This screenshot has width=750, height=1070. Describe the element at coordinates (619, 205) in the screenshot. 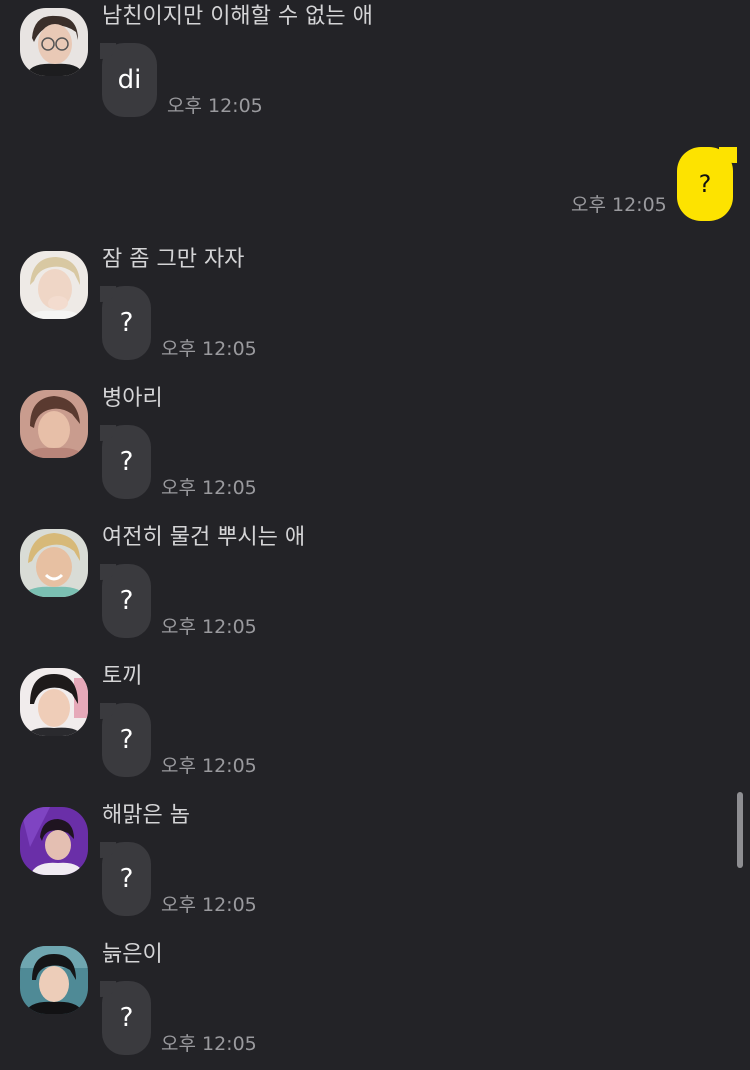

I see `my-message-time: 오후 12:05` at that location.